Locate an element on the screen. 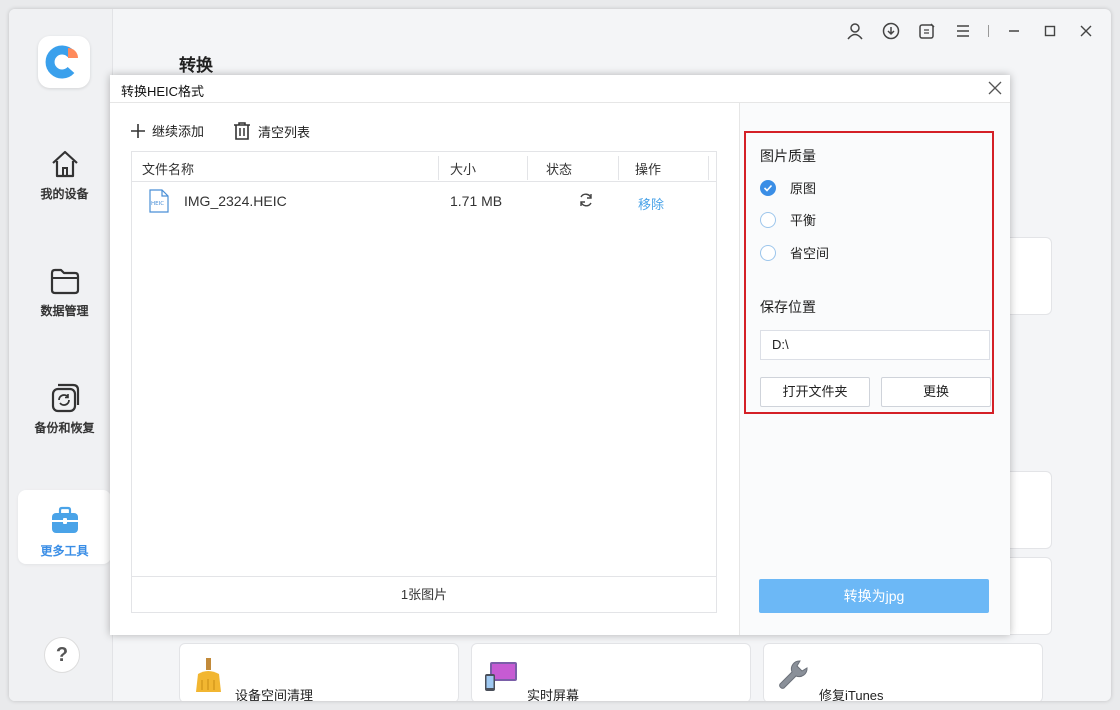 The width and height of the screenshot is (1120, 710). file-size: 1.71 MB is located at coordinates (476, 201).